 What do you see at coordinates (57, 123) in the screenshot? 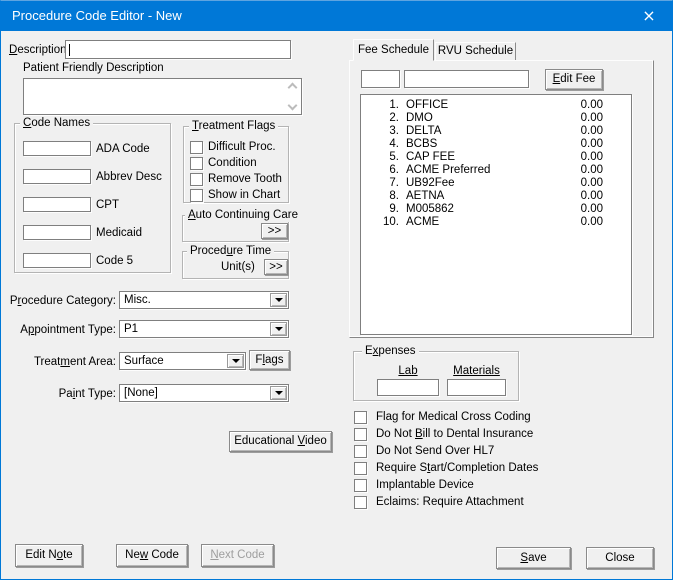
I see `code-names-legend: Code Names` at bounding box center [57, 123].